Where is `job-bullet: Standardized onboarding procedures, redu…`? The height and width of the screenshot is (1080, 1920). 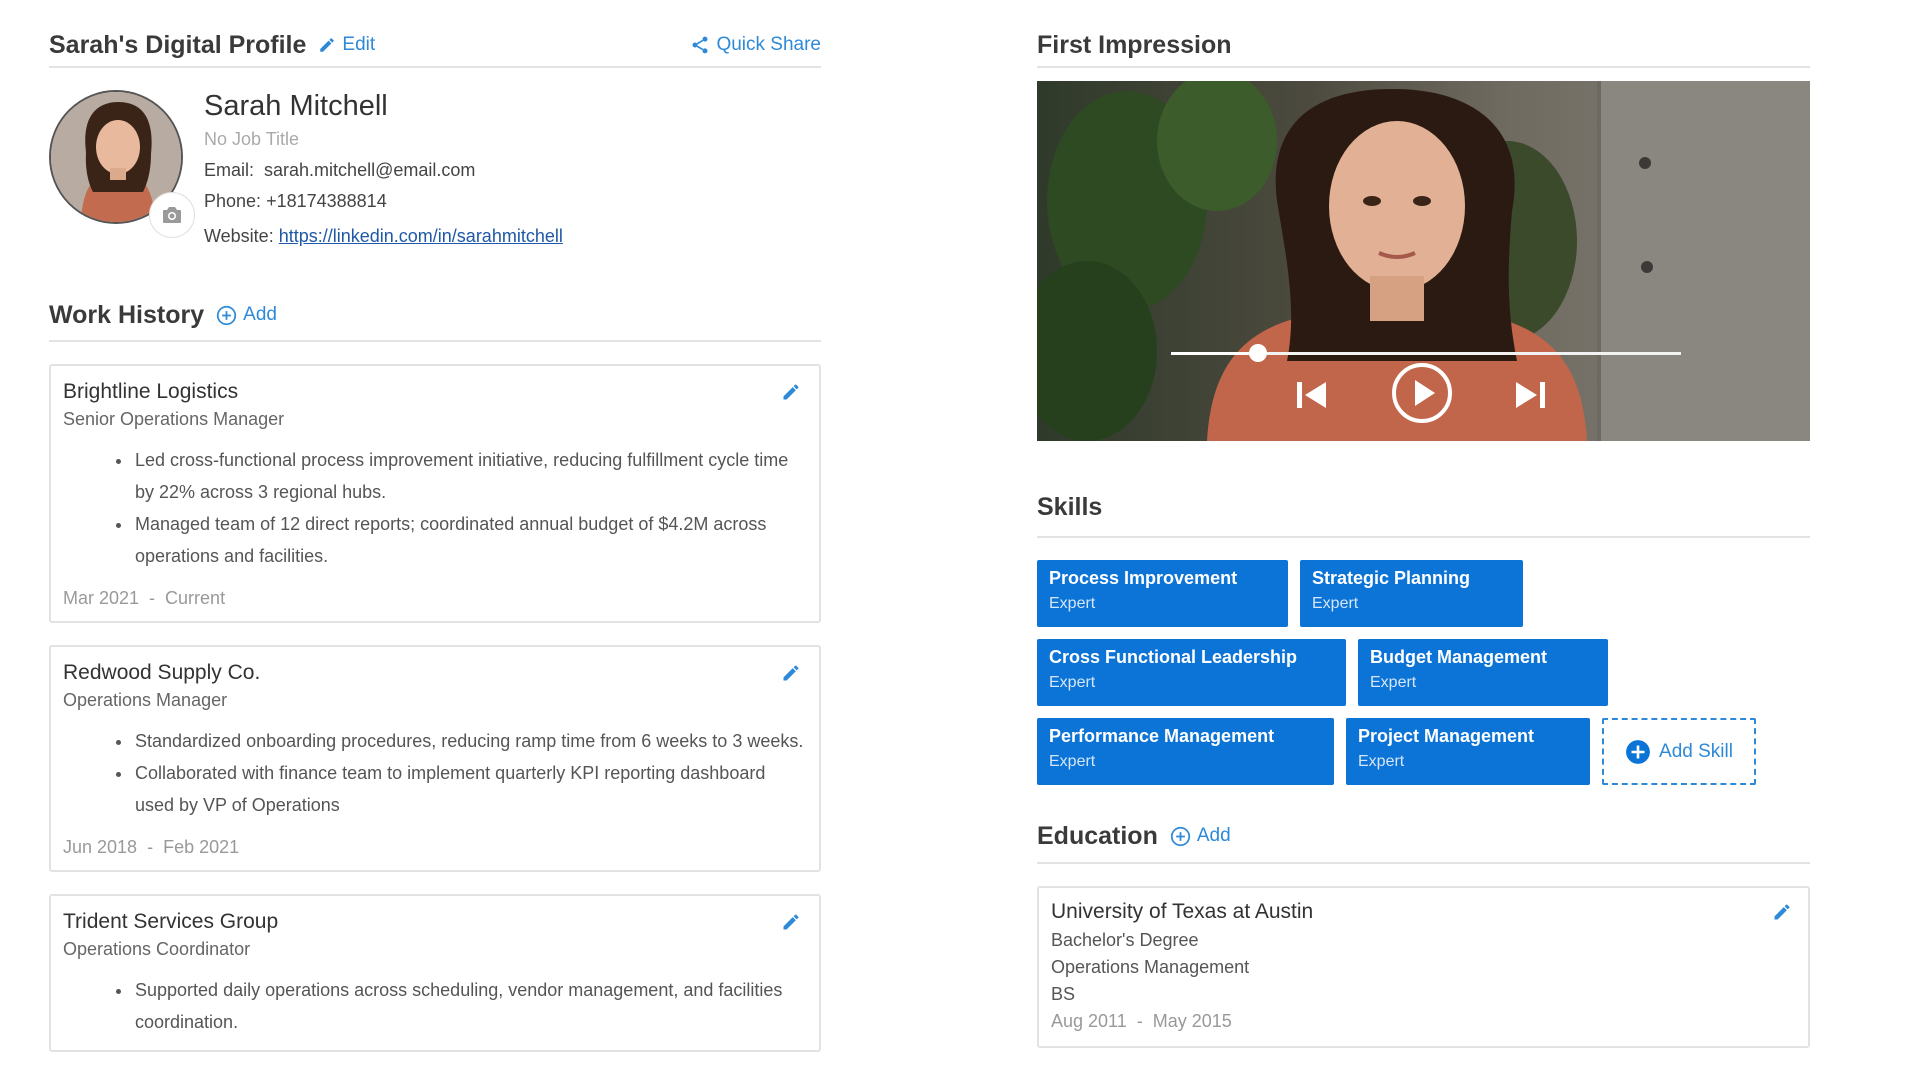
job-bullet: Standardized onboarding procedures, redu… is located at coordinates (470, 741).